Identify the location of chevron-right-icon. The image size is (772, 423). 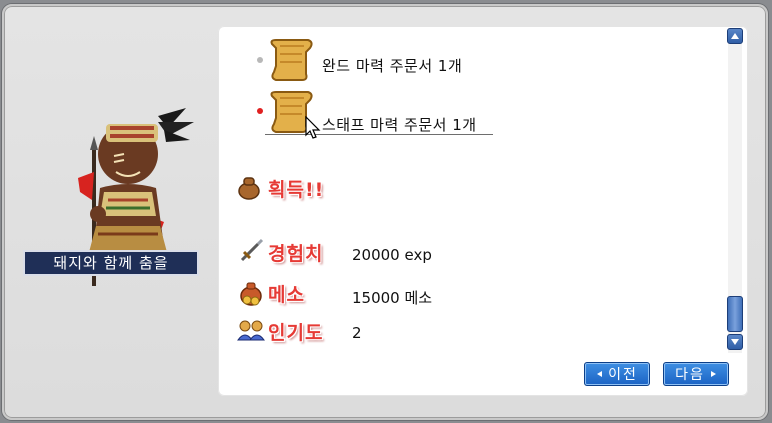
(713, 374).